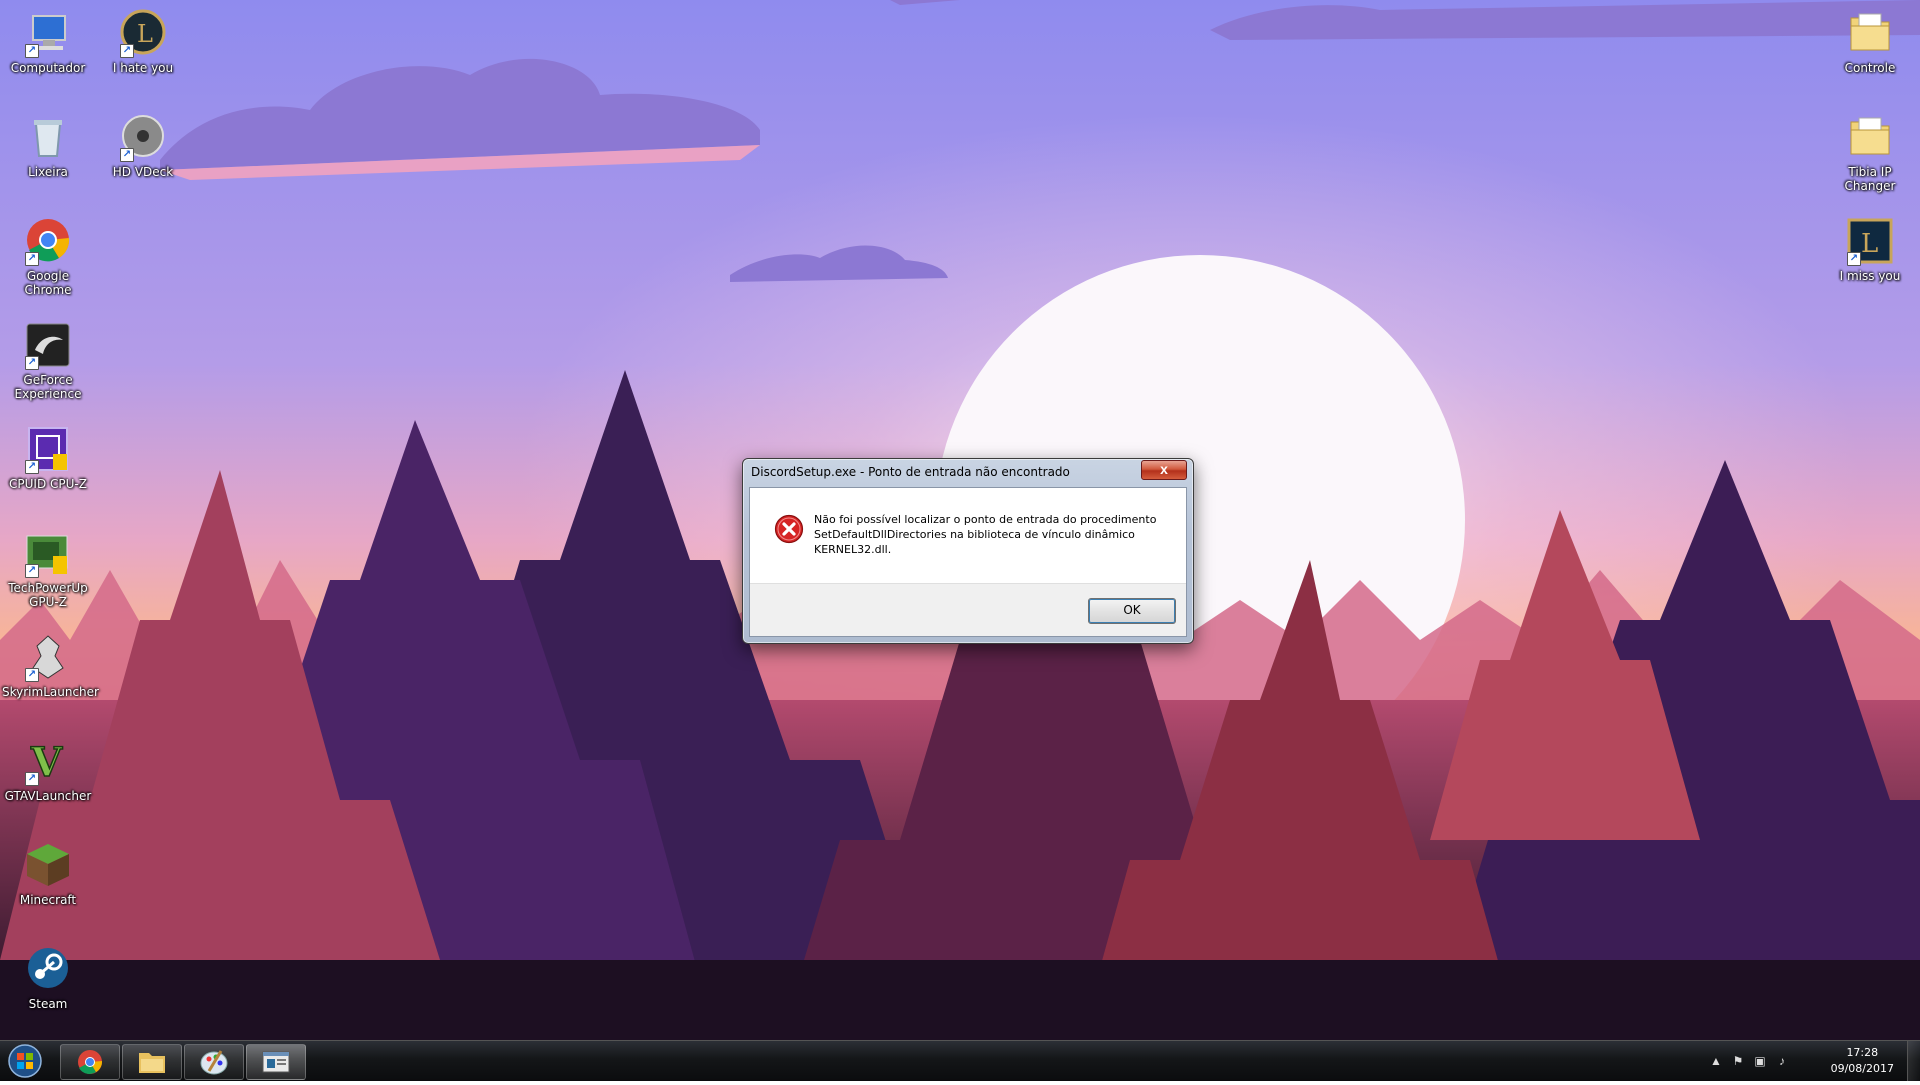 Image resolution: width=1920 pixels, height=1085 pixels. Describe the element at coordinates (143, 137) in the screenshot. I see `hd-vdeck-icon: ↗` at that location.